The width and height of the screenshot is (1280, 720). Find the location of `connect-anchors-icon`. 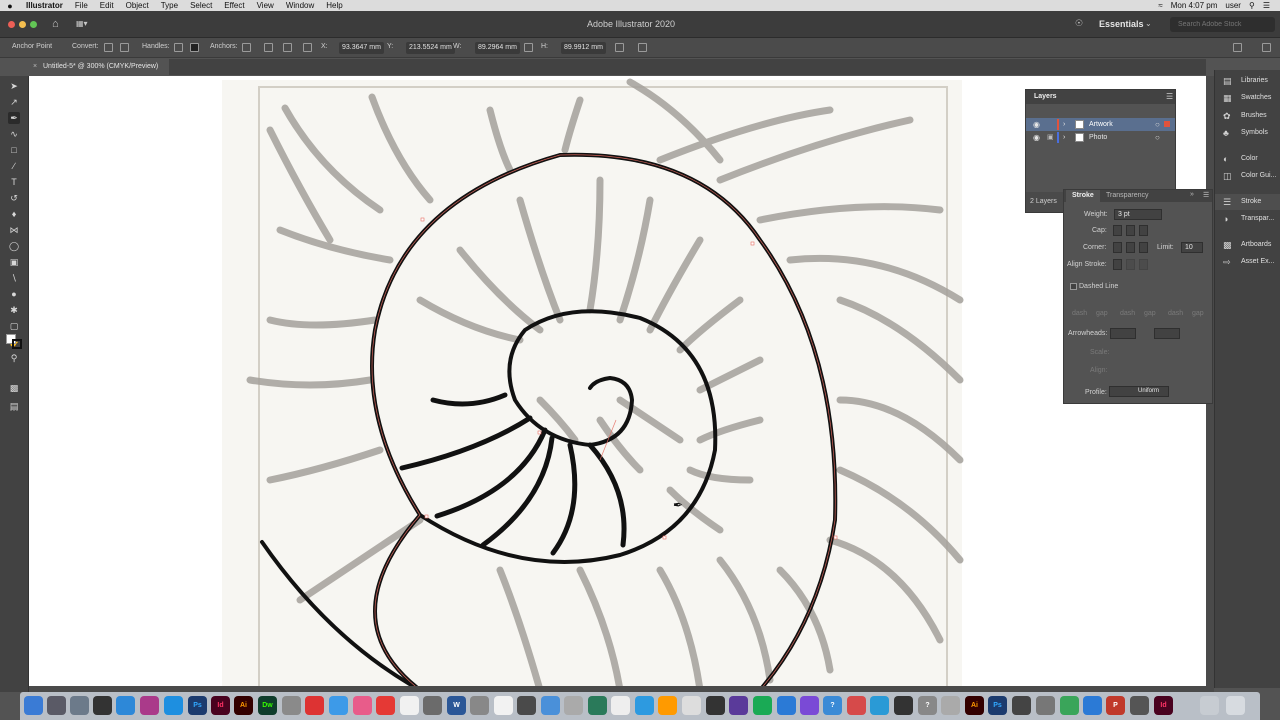

connect-anchors-icon is located at coordinates (268, 47).